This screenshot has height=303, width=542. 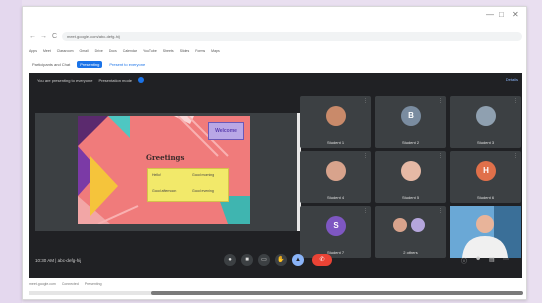 What do you see at coordinates (281, 260) in the screenshot?
I see `raise-hand-icon: ✋` at bounding box center [281, 260].